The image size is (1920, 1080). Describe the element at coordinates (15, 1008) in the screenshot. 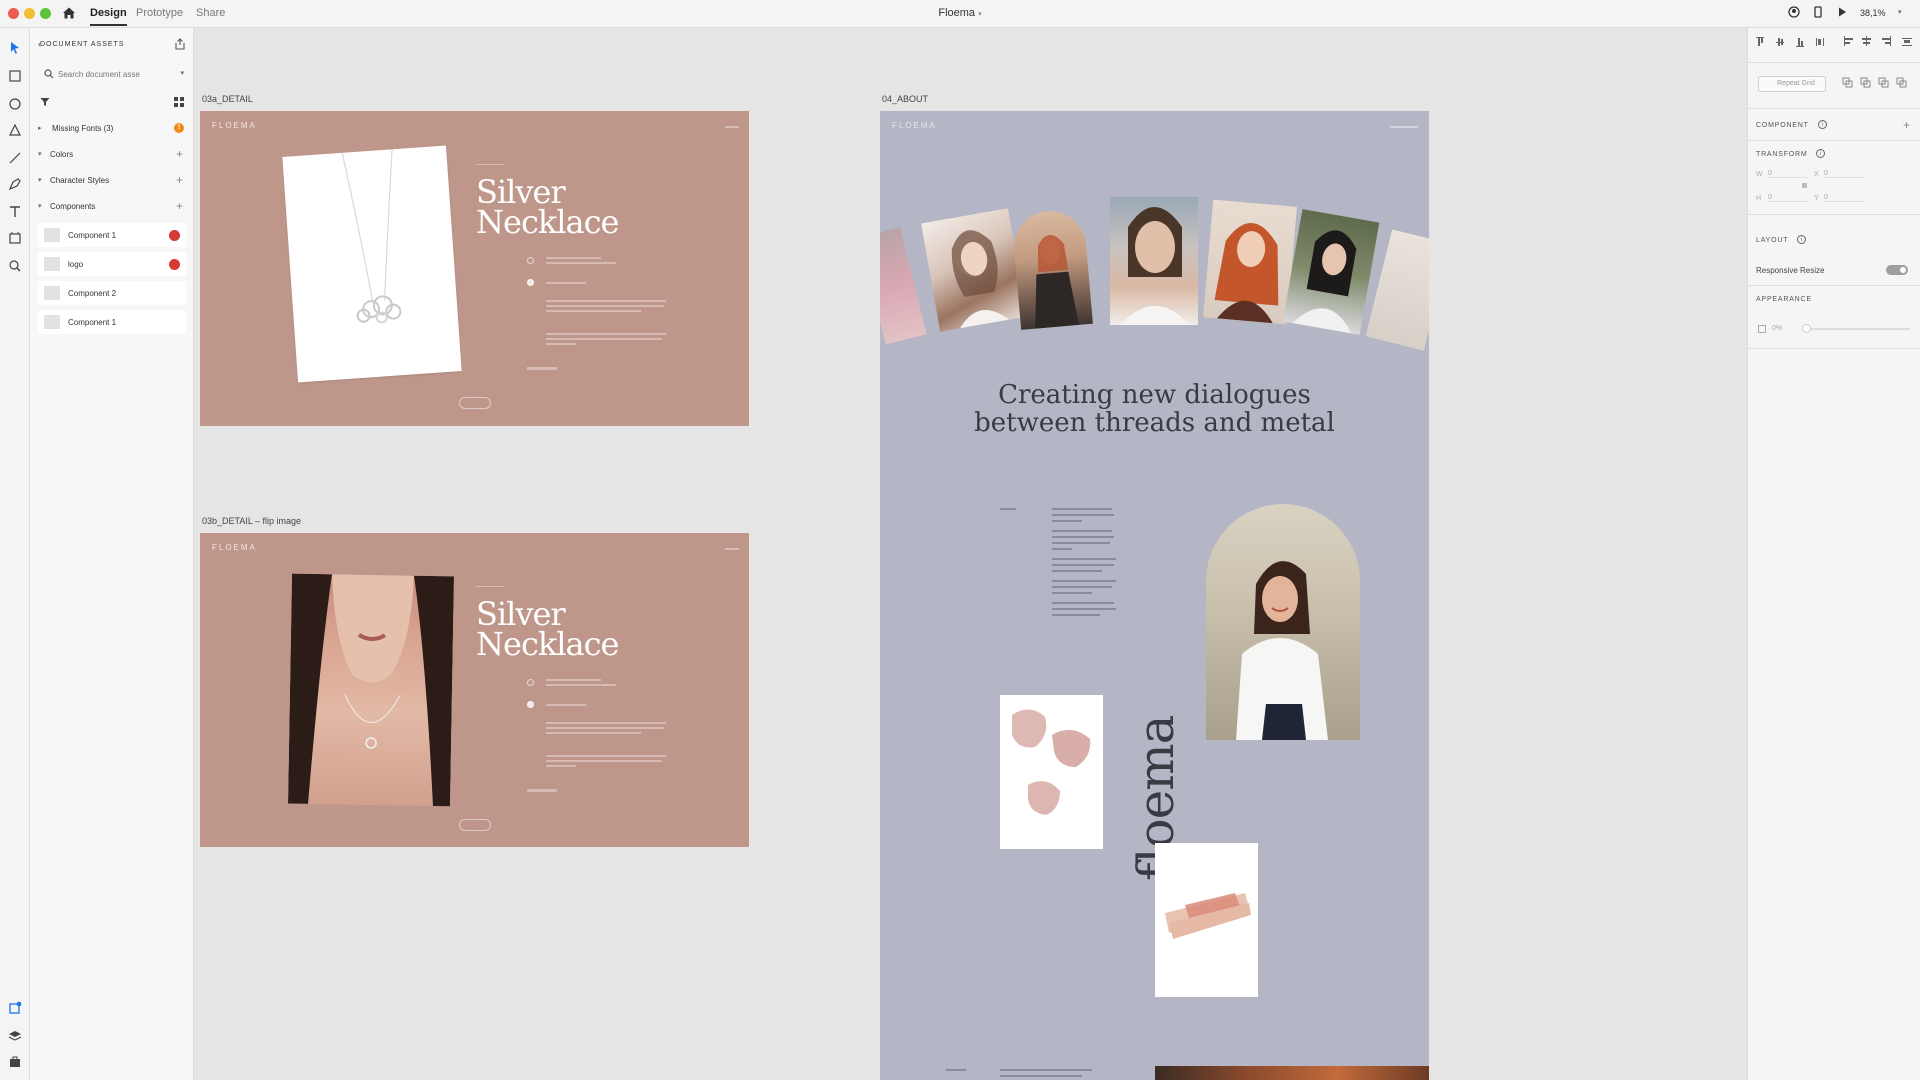

I see `assets-panel-icon` at that location.